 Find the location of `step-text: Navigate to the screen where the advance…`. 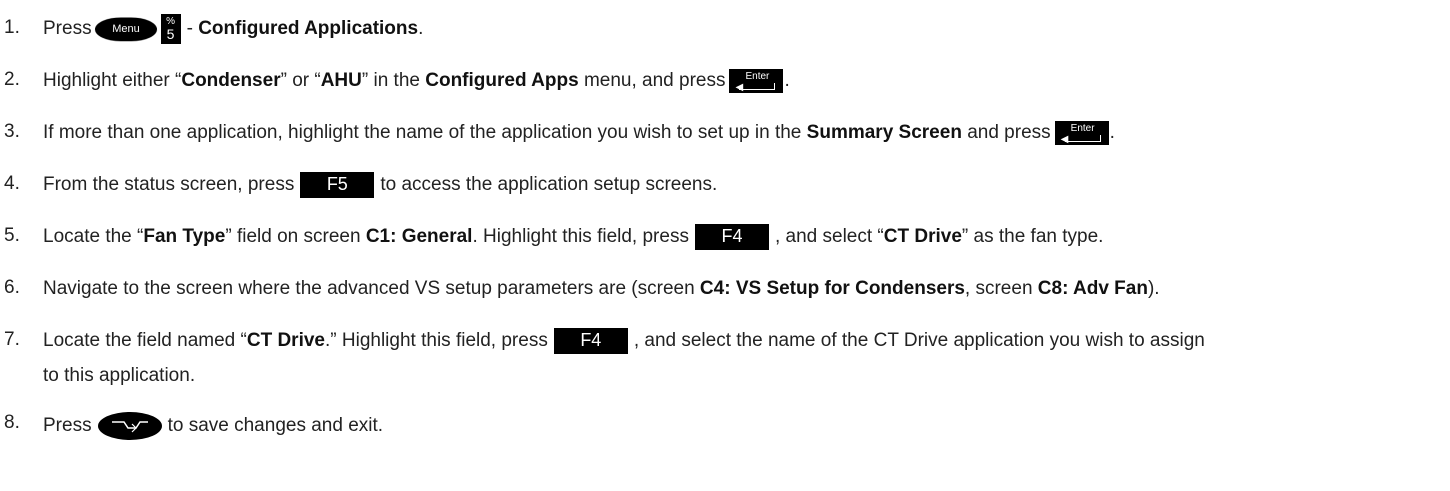

step-text: Navigate to the screen where the advance… is located at coordinates (369, 288).